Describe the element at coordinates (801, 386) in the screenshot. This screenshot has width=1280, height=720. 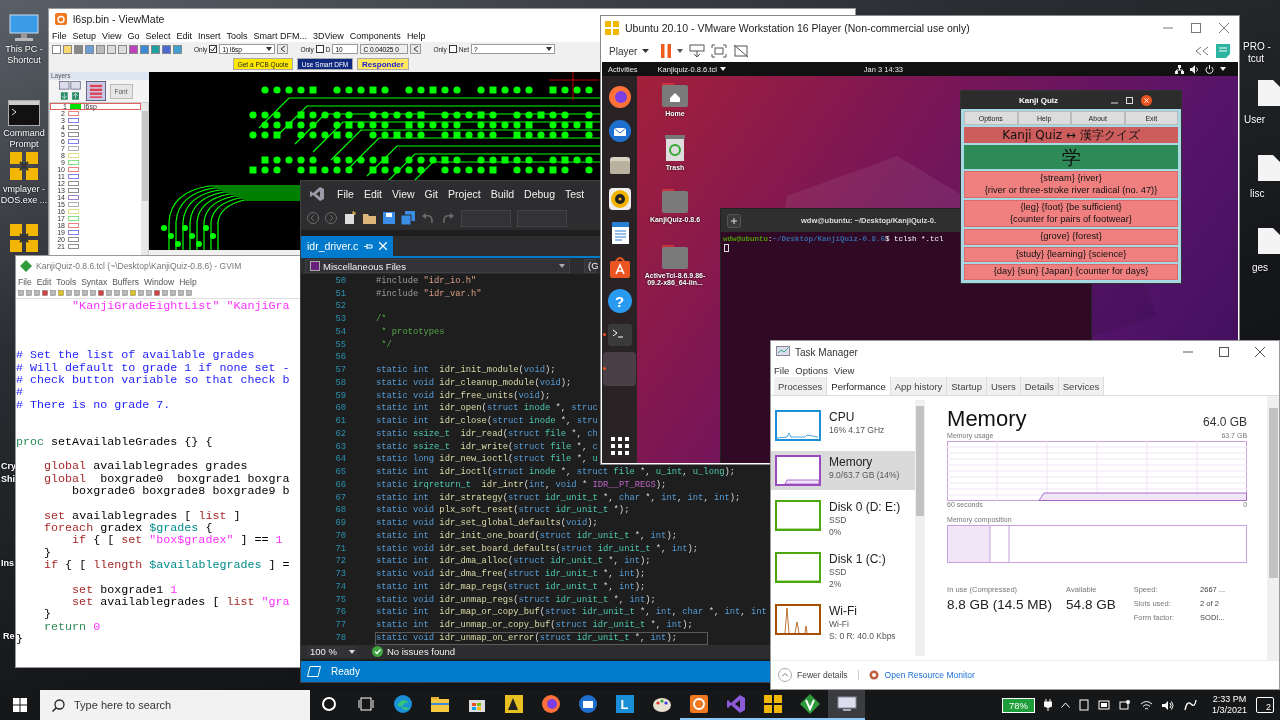
I see `tab: Processes` at that location.